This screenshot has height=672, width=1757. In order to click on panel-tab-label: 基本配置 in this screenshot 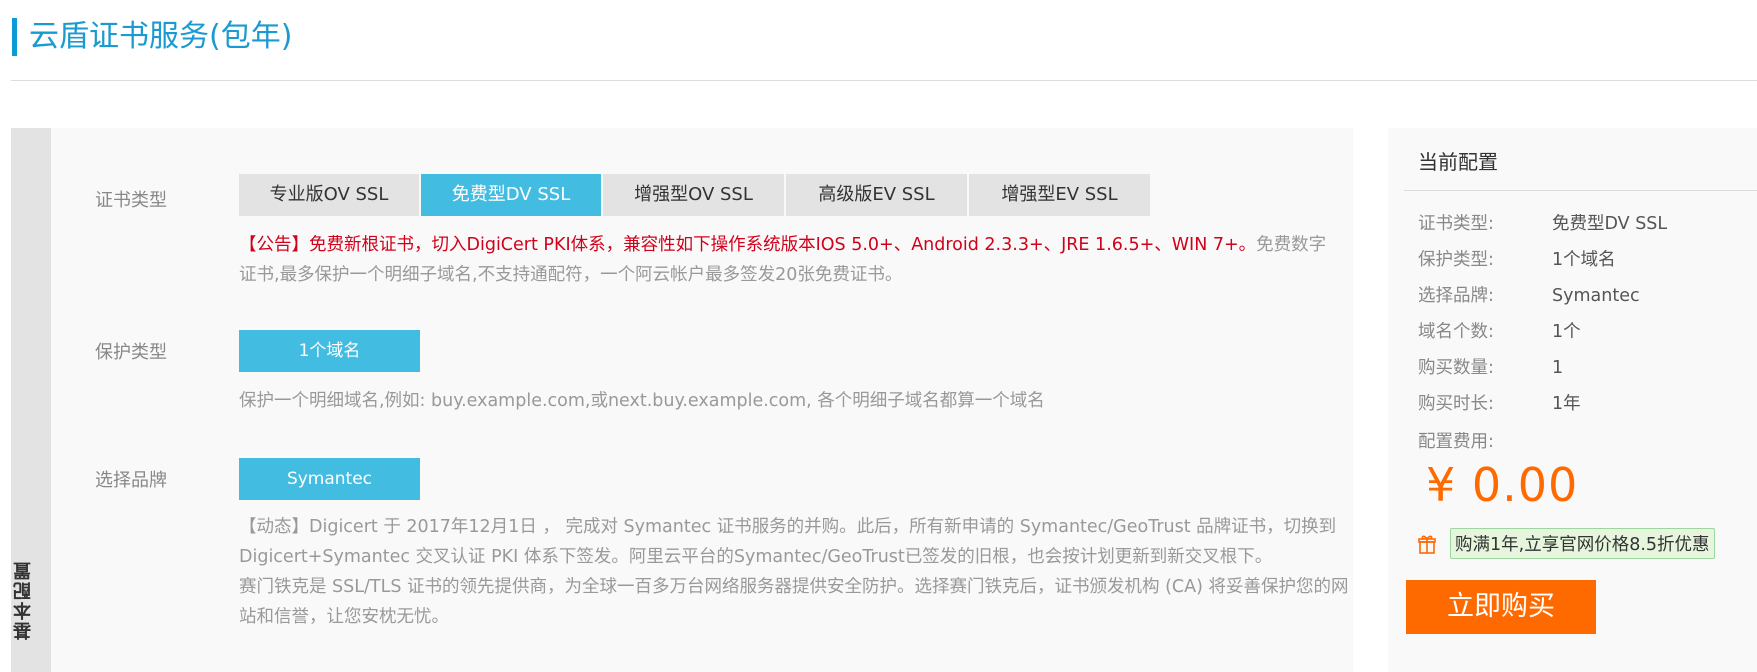, I will do `click(23, 600)`.